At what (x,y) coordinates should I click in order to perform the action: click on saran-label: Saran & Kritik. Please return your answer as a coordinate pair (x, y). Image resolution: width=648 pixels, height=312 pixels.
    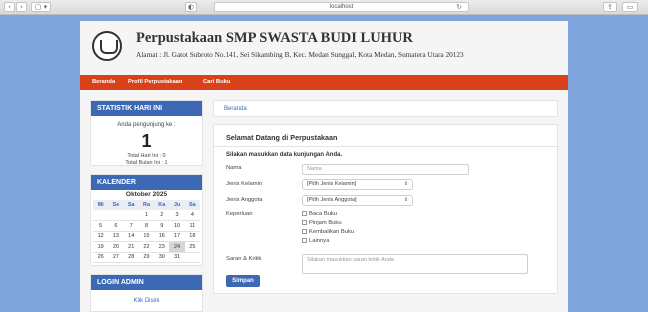
    Looking at the image, I should click on (244, 259).